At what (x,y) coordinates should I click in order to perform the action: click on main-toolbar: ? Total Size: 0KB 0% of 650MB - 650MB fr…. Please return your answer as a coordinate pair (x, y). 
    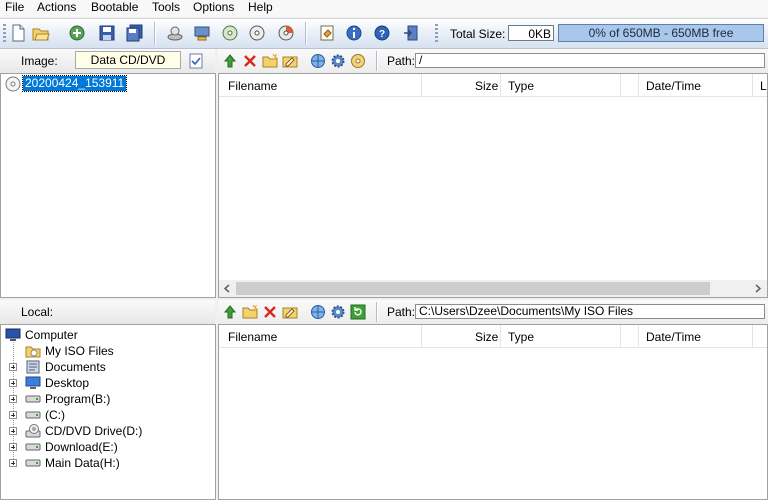
    Looking at the image, I should click on (384, 36).